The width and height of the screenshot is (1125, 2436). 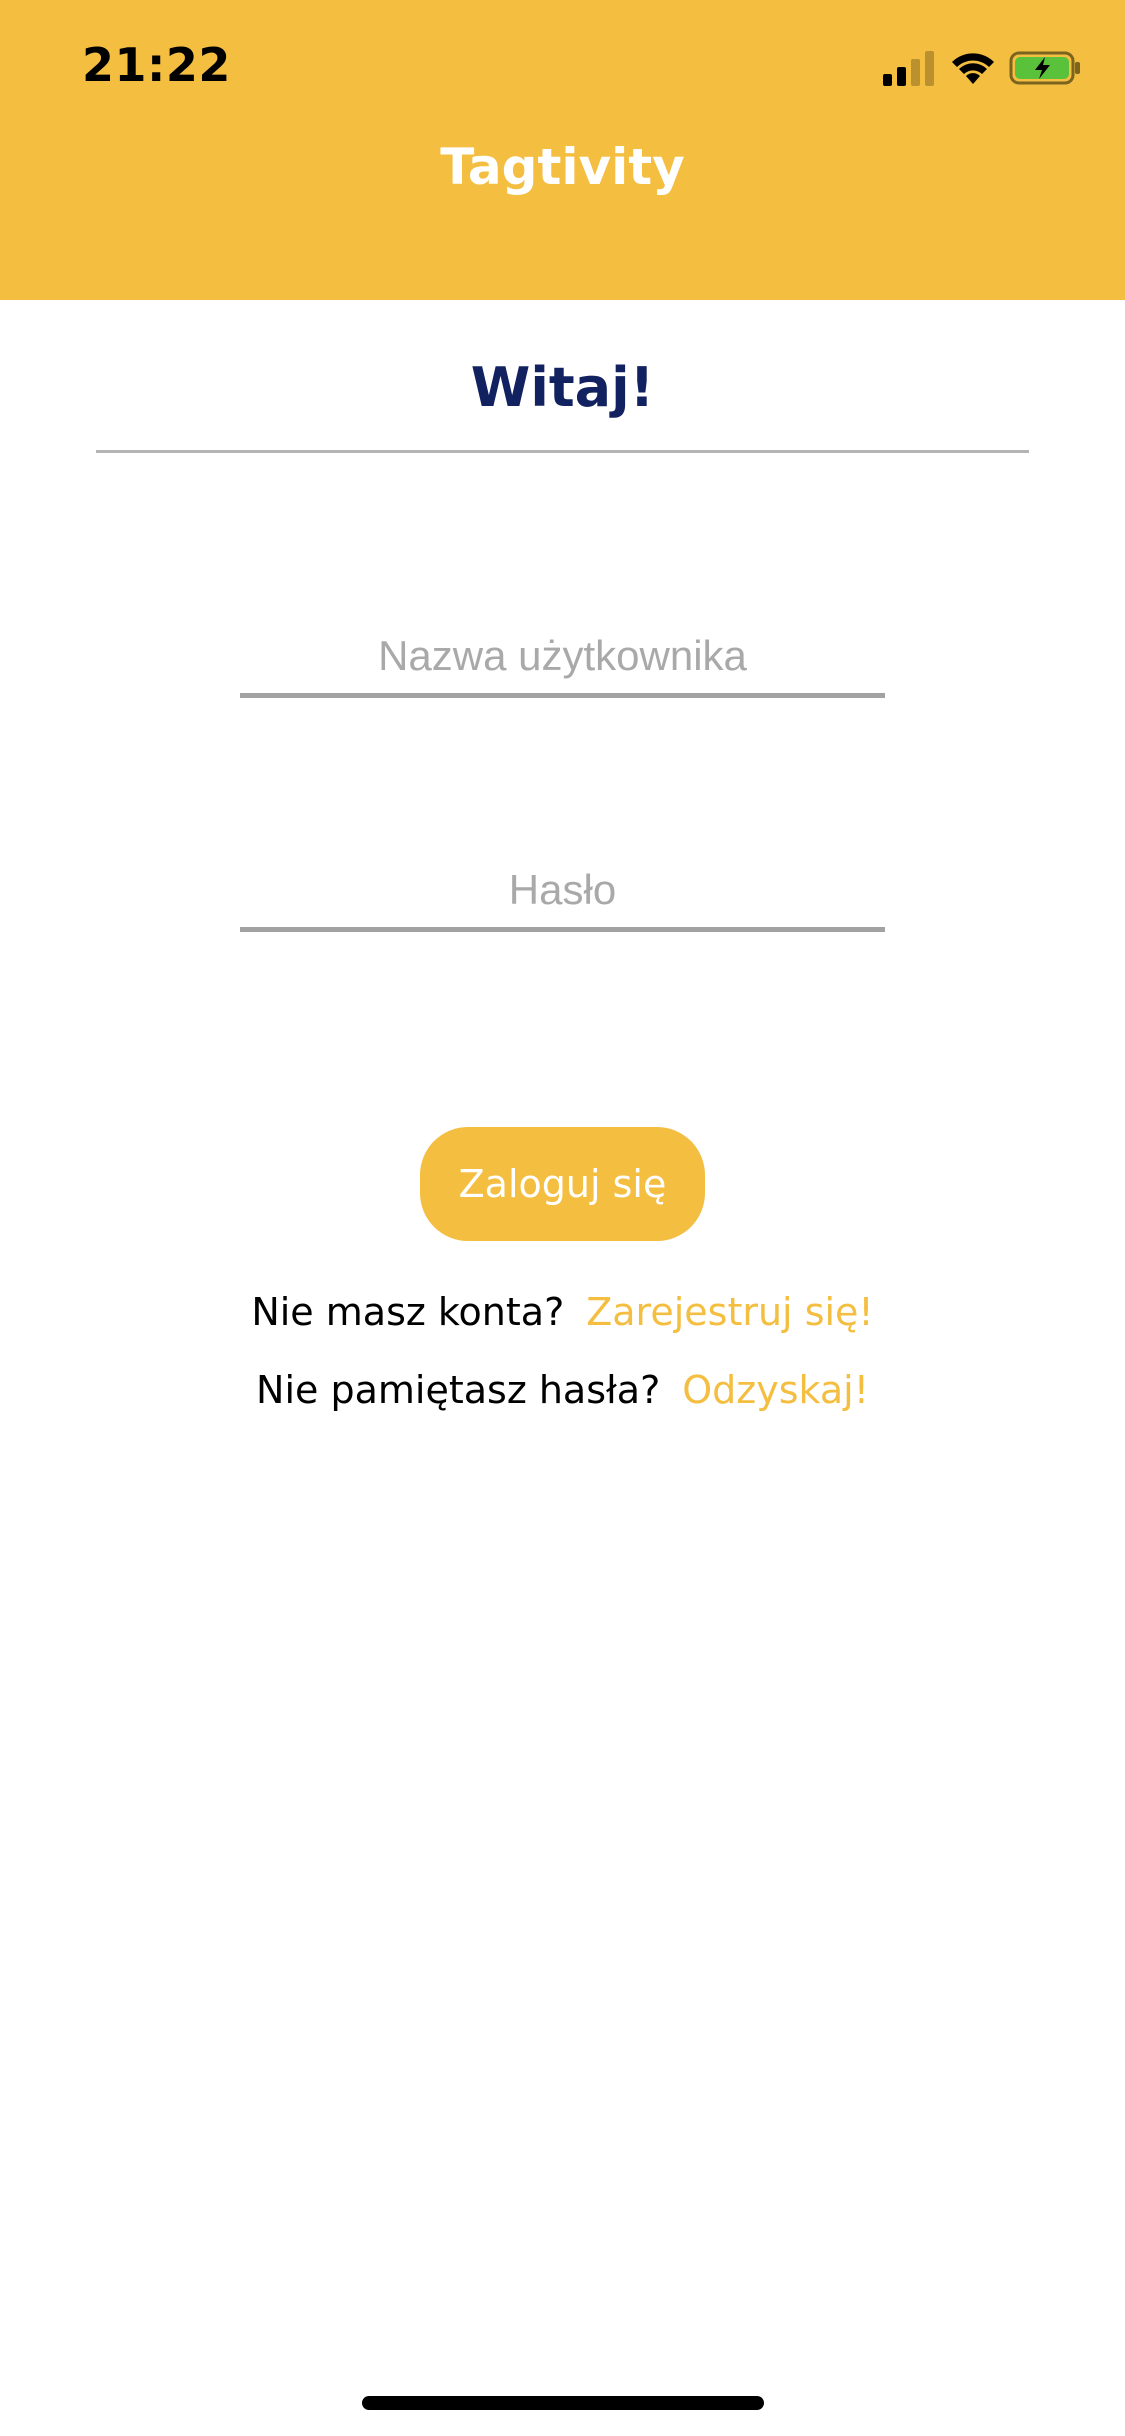 What do you see at coordinates (562, 167) in the screenshot?
I see `app-title: Tagtivity` at bounding box center [562, 167].